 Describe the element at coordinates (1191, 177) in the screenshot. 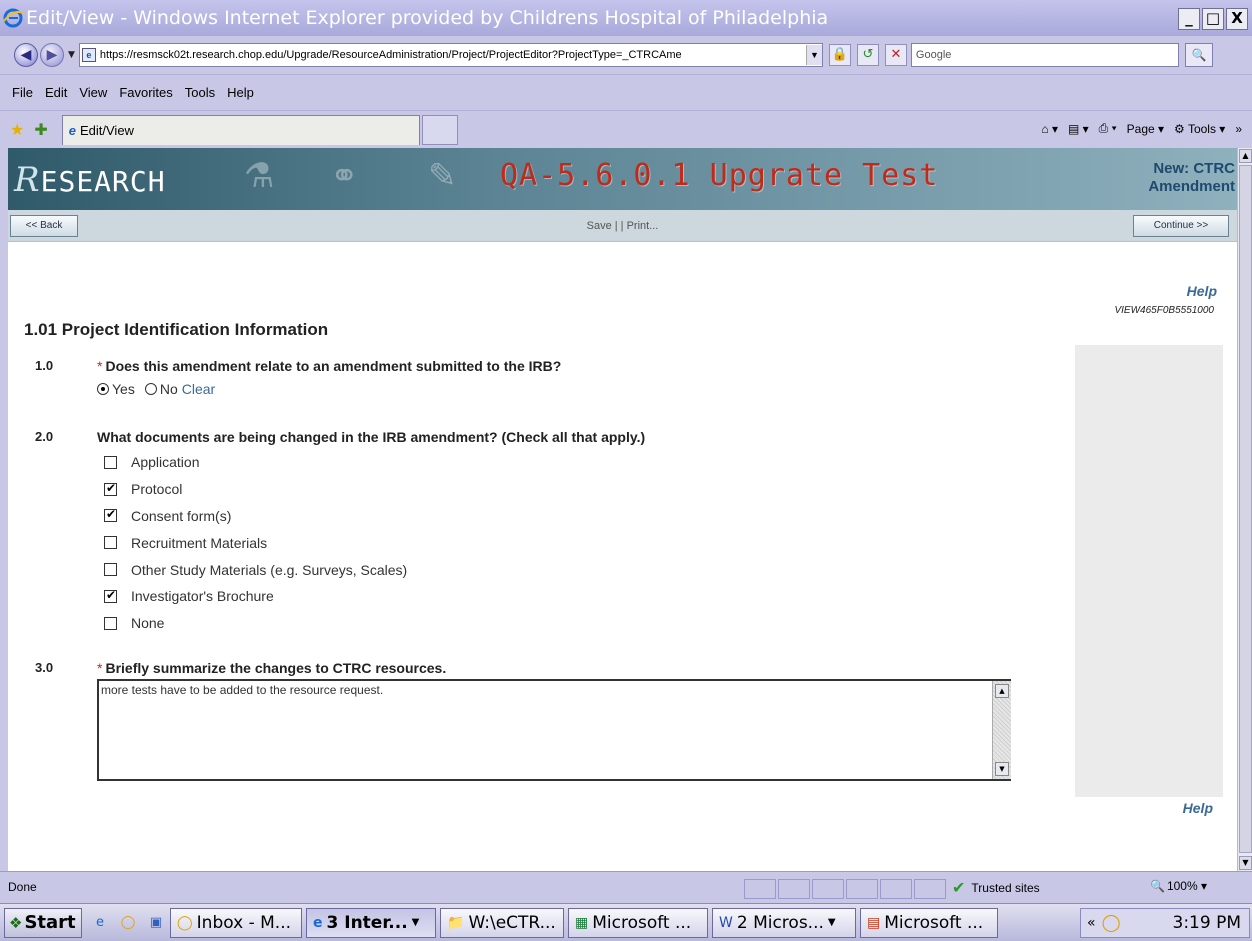

I see `document-type-label: New: CTRC Amendment` at that location.